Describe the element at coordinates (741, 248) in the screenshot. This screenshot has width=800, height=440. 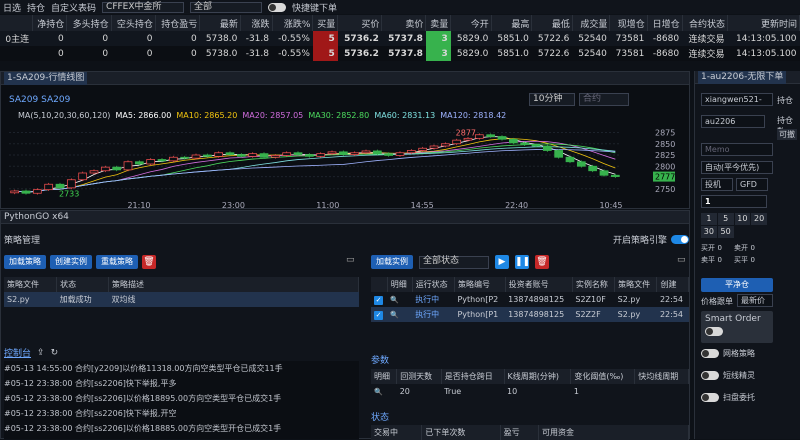
I see `lbl: 卖开` at that location.